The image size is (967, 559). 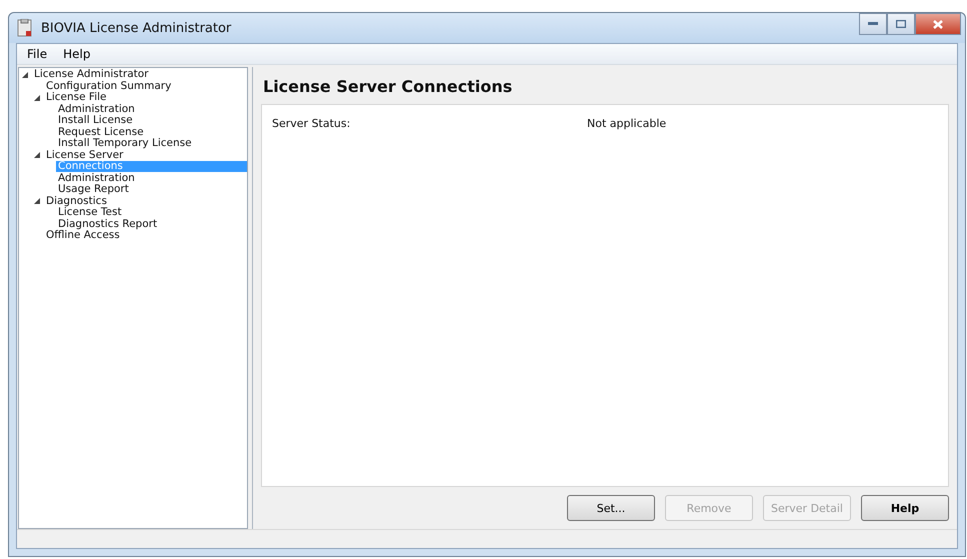 What do you see at coordinates (85, 155) in the screenshot?
I see `tree-item: License Server` at bounding box center [85, 155].